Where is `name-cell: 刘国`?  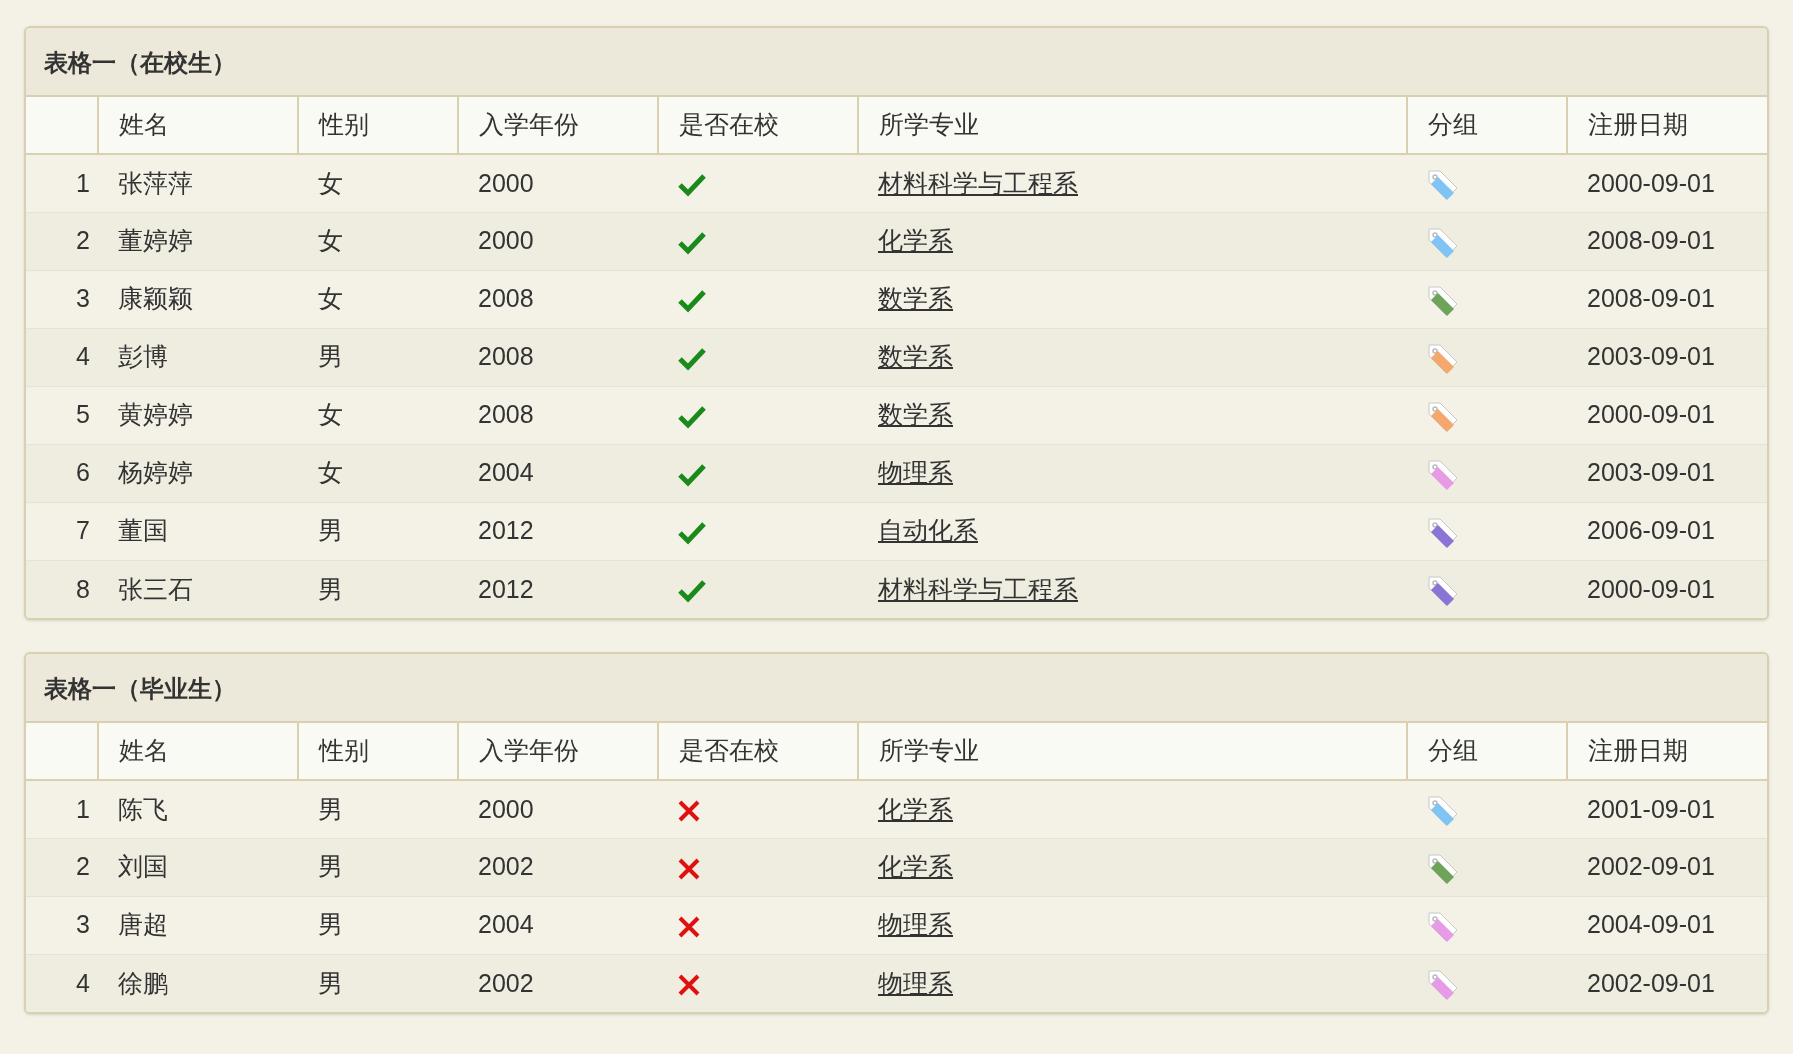 name-cell: 刘国 is located at coordinates (198, 867).